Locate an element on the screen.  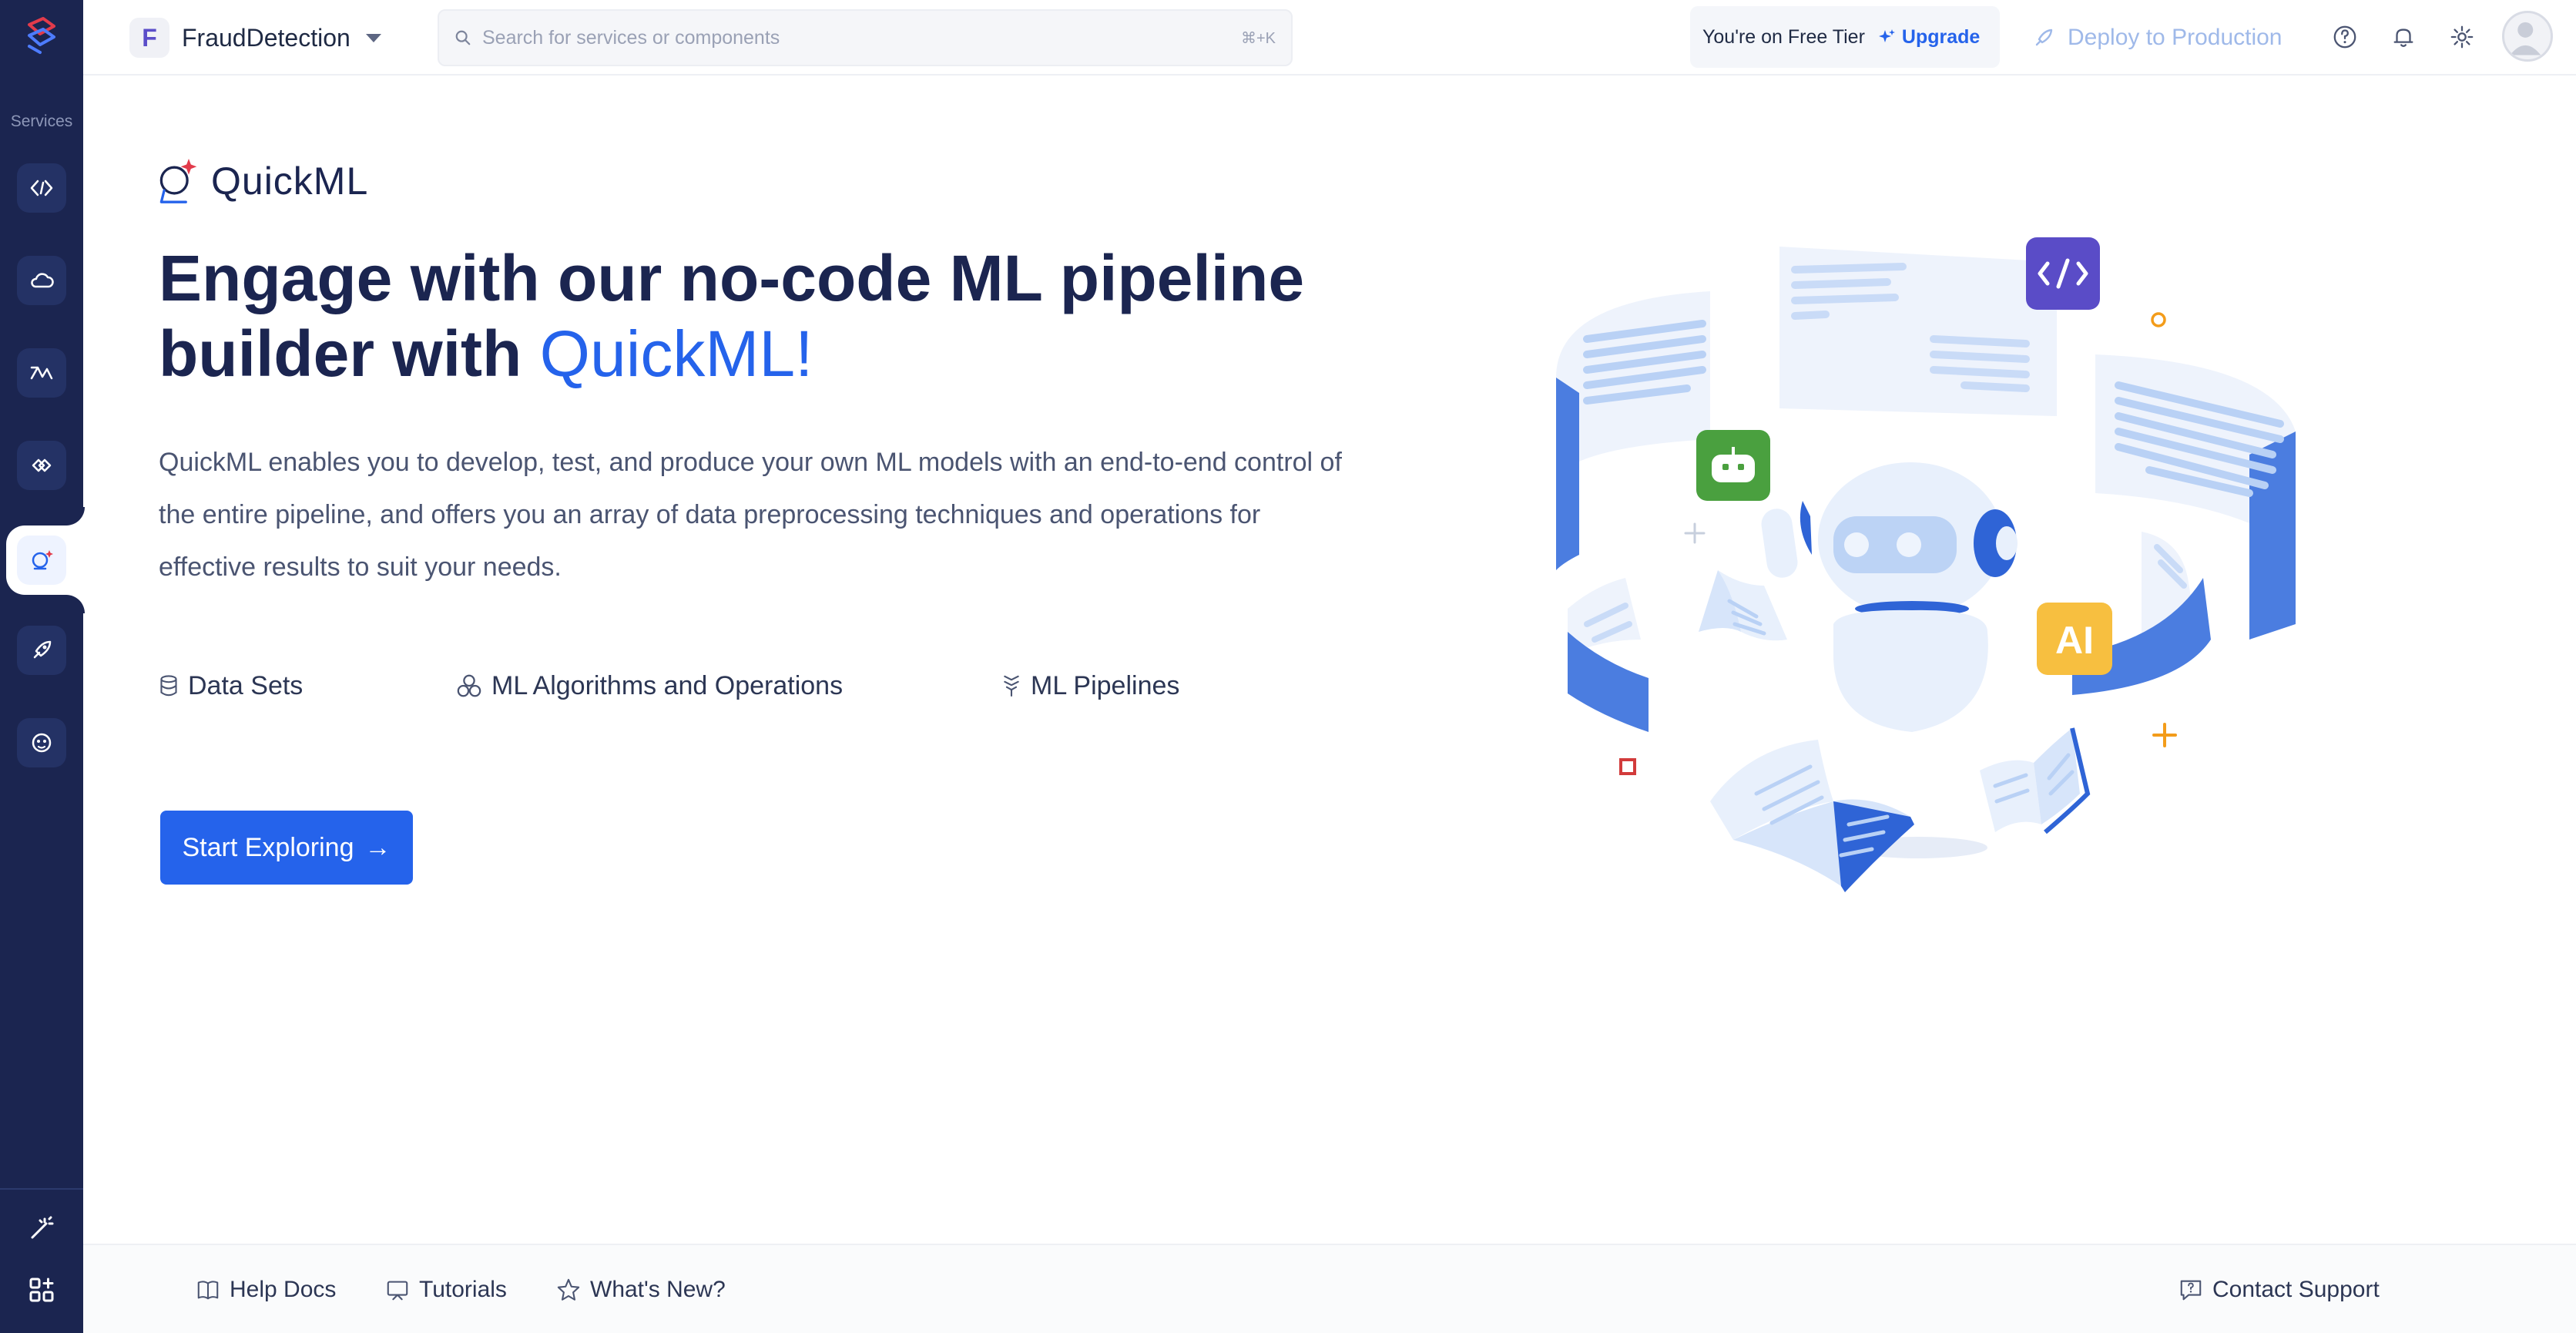
free-tier-text: You're on Free Tier is located at coordinates (1783, 36).